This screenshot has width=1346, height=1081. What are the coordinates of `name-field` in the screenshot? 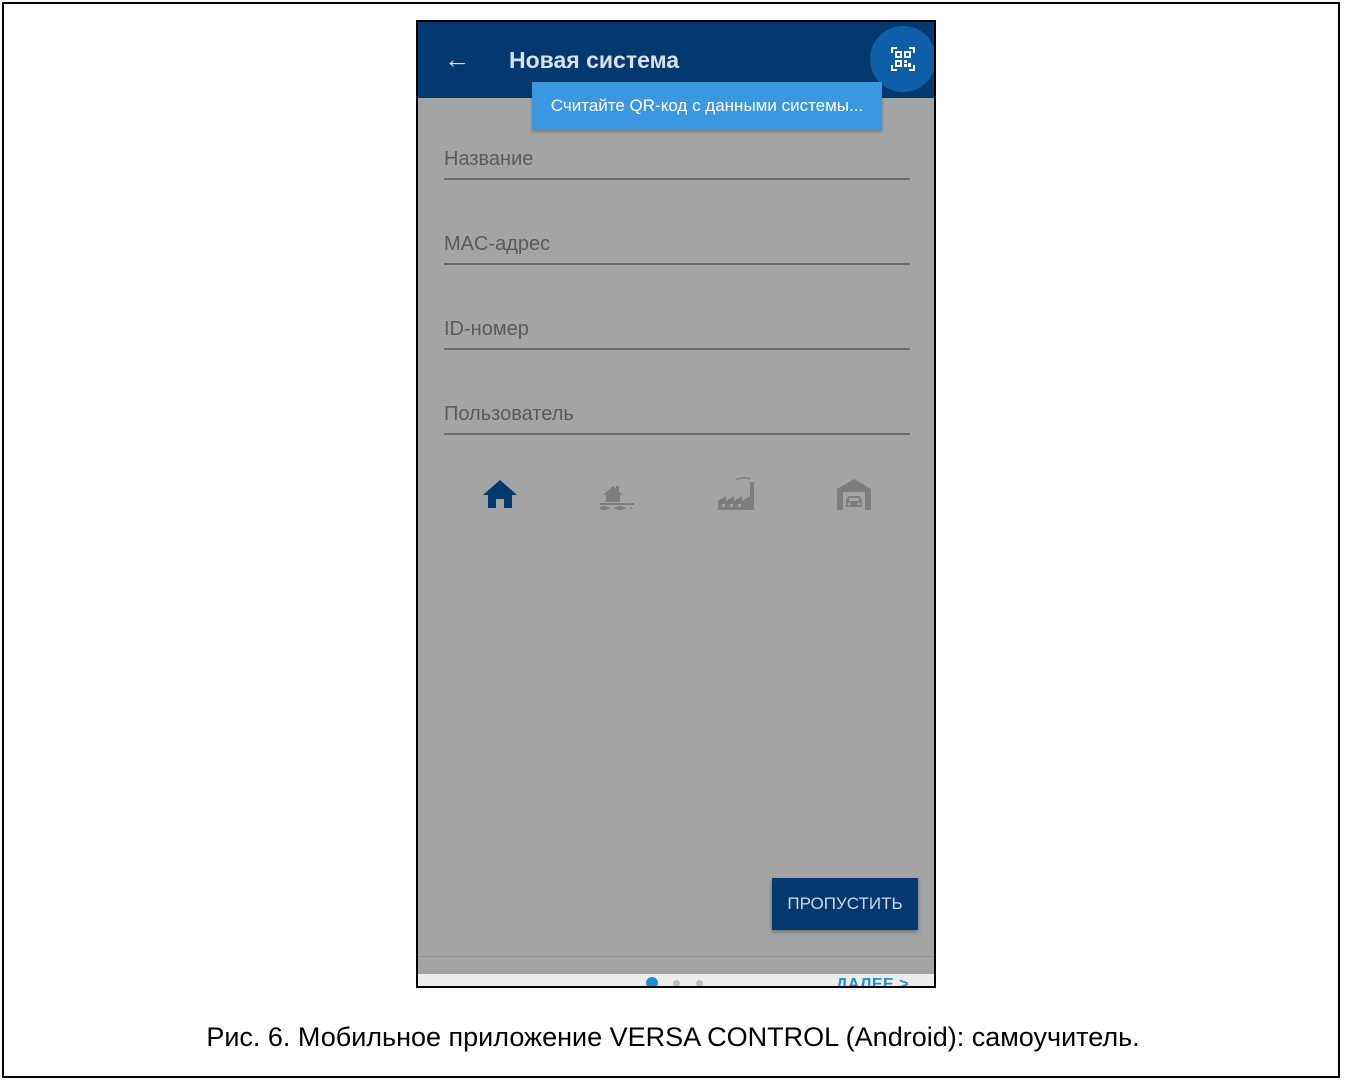 It's located at (677, 161).